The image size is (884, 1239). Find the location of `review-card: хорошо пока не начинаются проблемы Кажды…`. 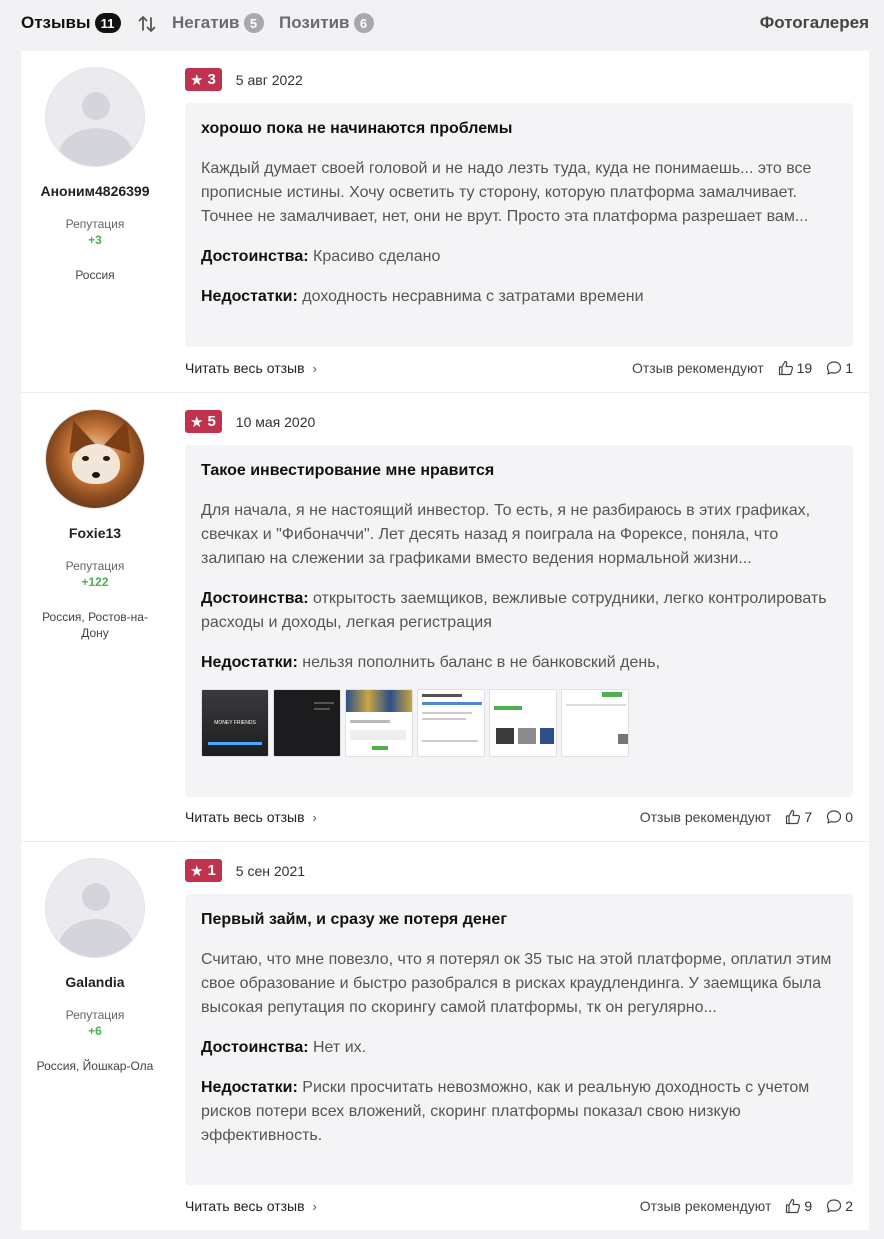

review-card: хорошо пока не начинаются проблемы Кажды… is located at coordinates (519, 225).